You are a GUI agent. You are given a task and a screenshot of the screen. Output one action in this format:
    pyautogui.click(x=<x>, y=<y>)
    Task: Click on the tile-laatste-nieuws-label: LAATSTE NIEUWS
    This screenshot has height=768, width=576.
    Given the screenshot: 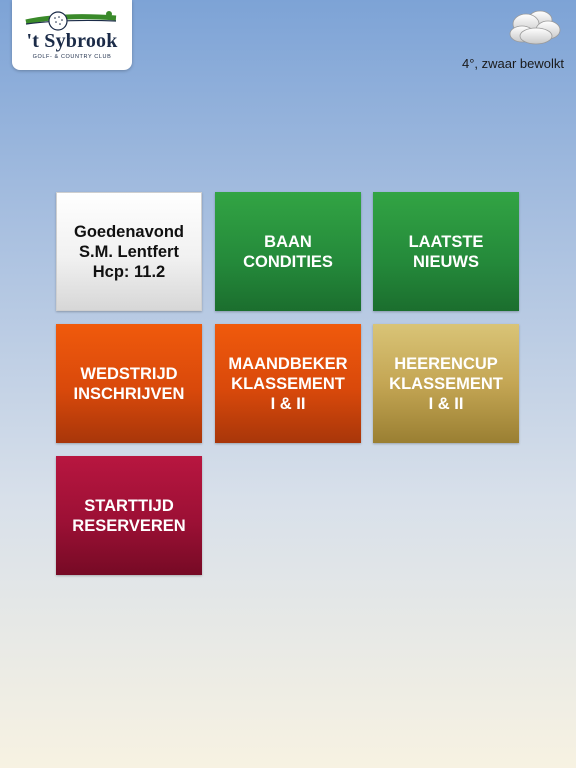 What is the action you would take?
    pyautogui.click(x=446, y=251)
    